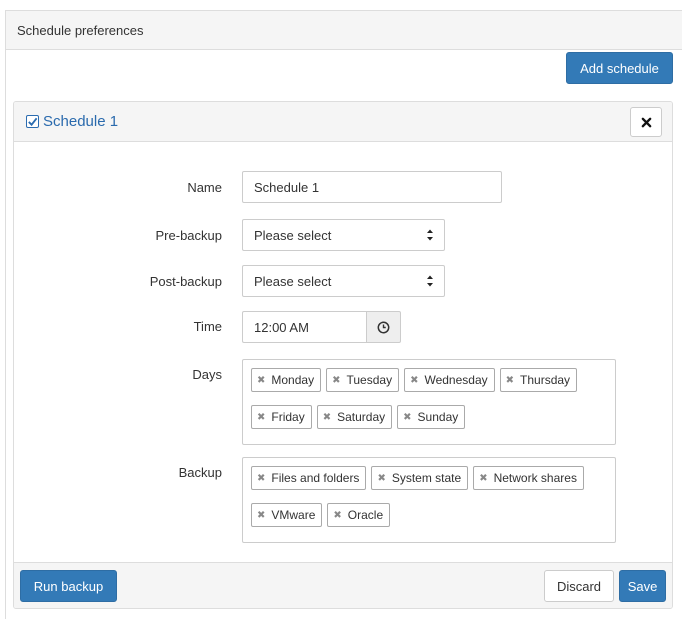 This screenshot has height=619, width=682. I want to click on backup-label: Backup, so click(200, 472).